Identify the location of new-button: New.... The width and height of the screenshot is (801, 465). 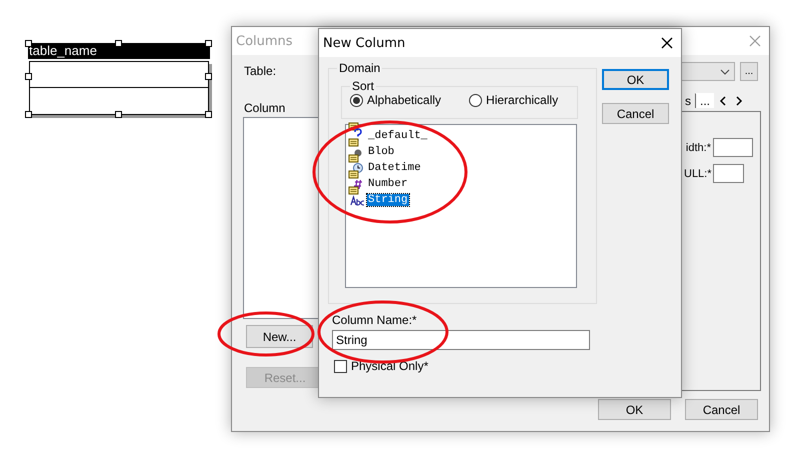
(279, 336).